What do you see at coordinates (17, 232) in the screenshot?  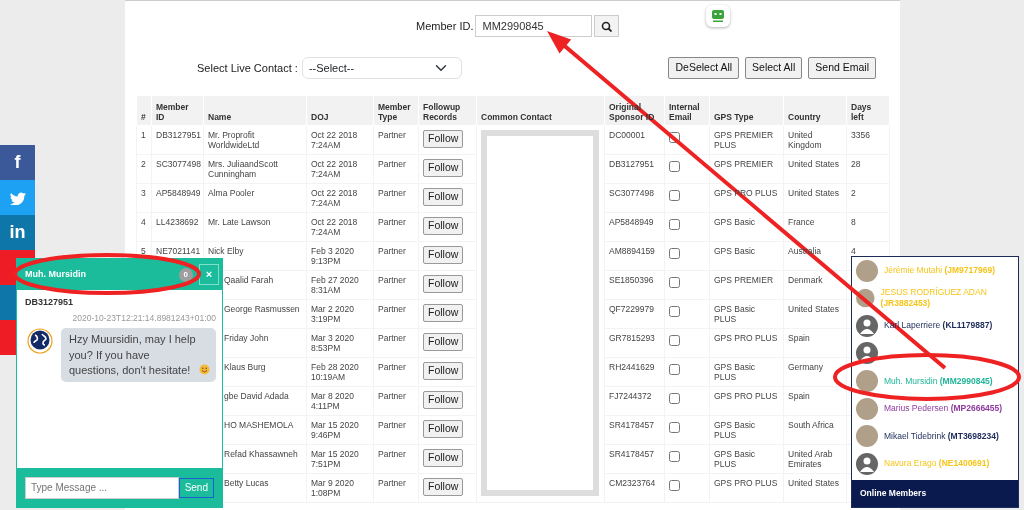 I see `linkedin-tile: in` at bounding box center [17, 232].